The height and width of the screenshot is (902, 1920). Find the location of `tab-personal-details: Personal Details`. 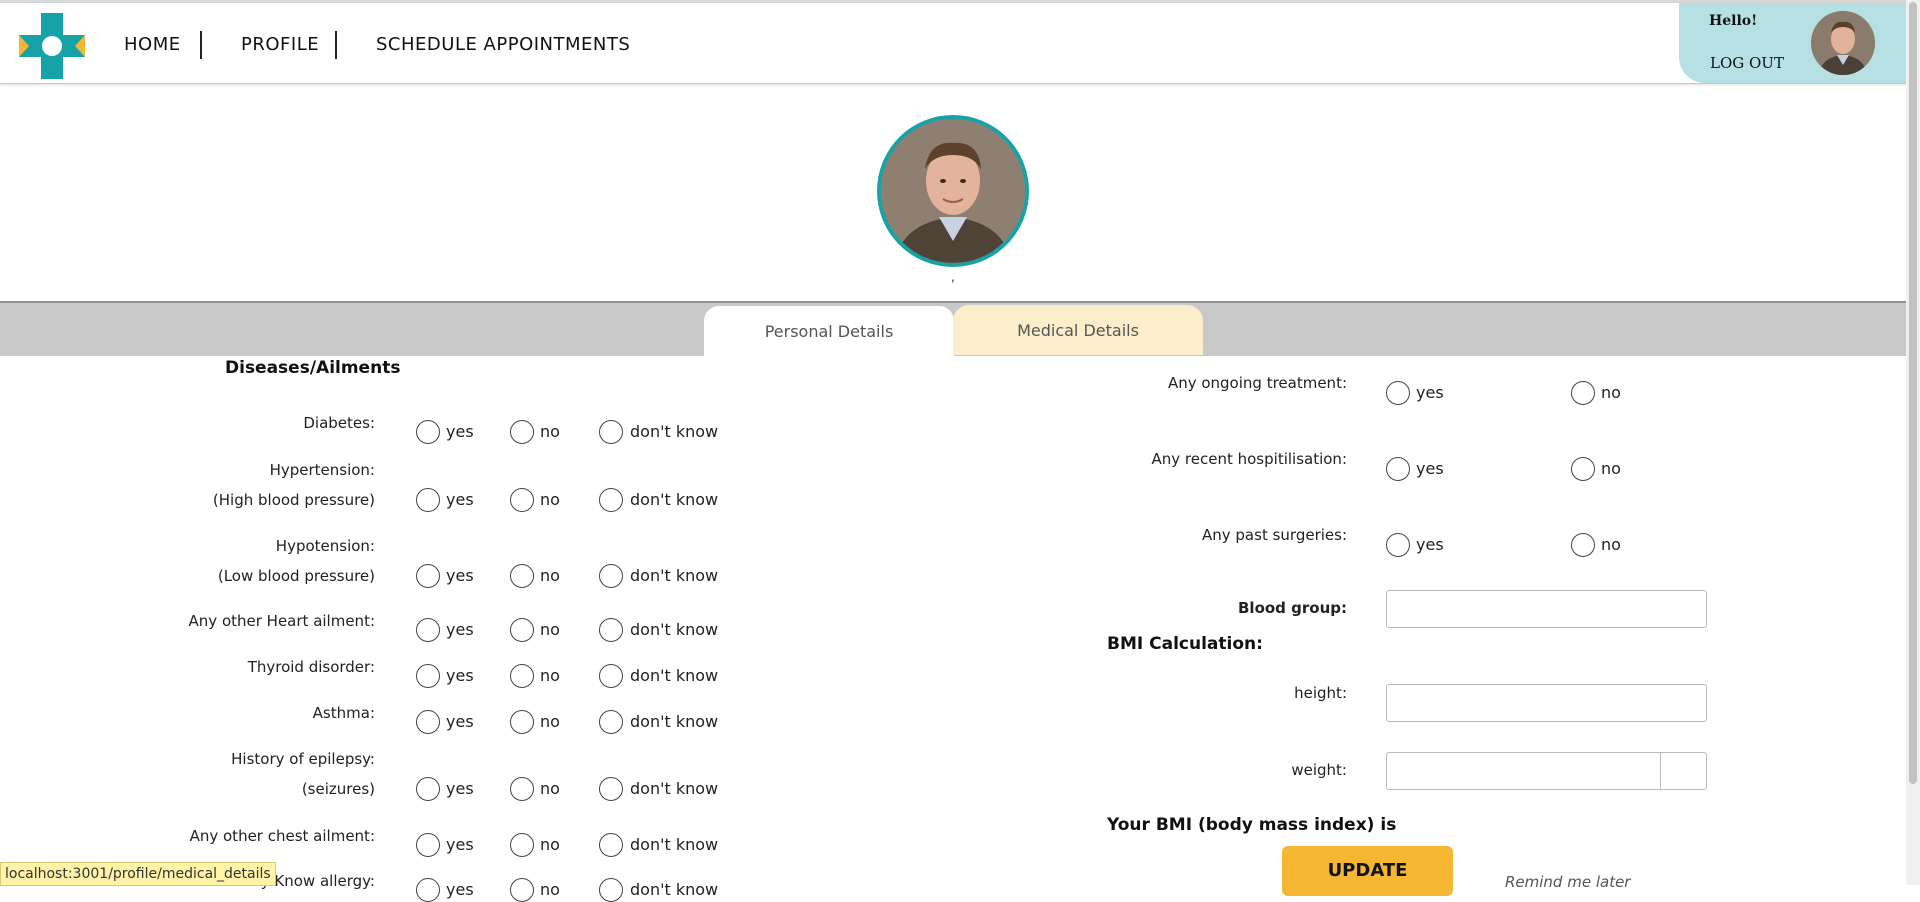

tab-personal-details: Personal Details is located at coordinates (829, 330).